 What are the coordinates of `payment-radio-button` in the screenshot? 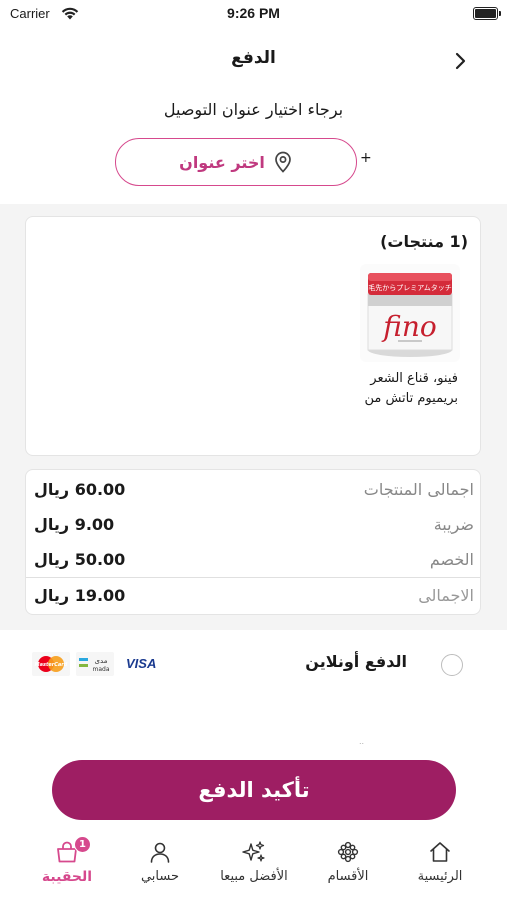 It's located at (452, 665).